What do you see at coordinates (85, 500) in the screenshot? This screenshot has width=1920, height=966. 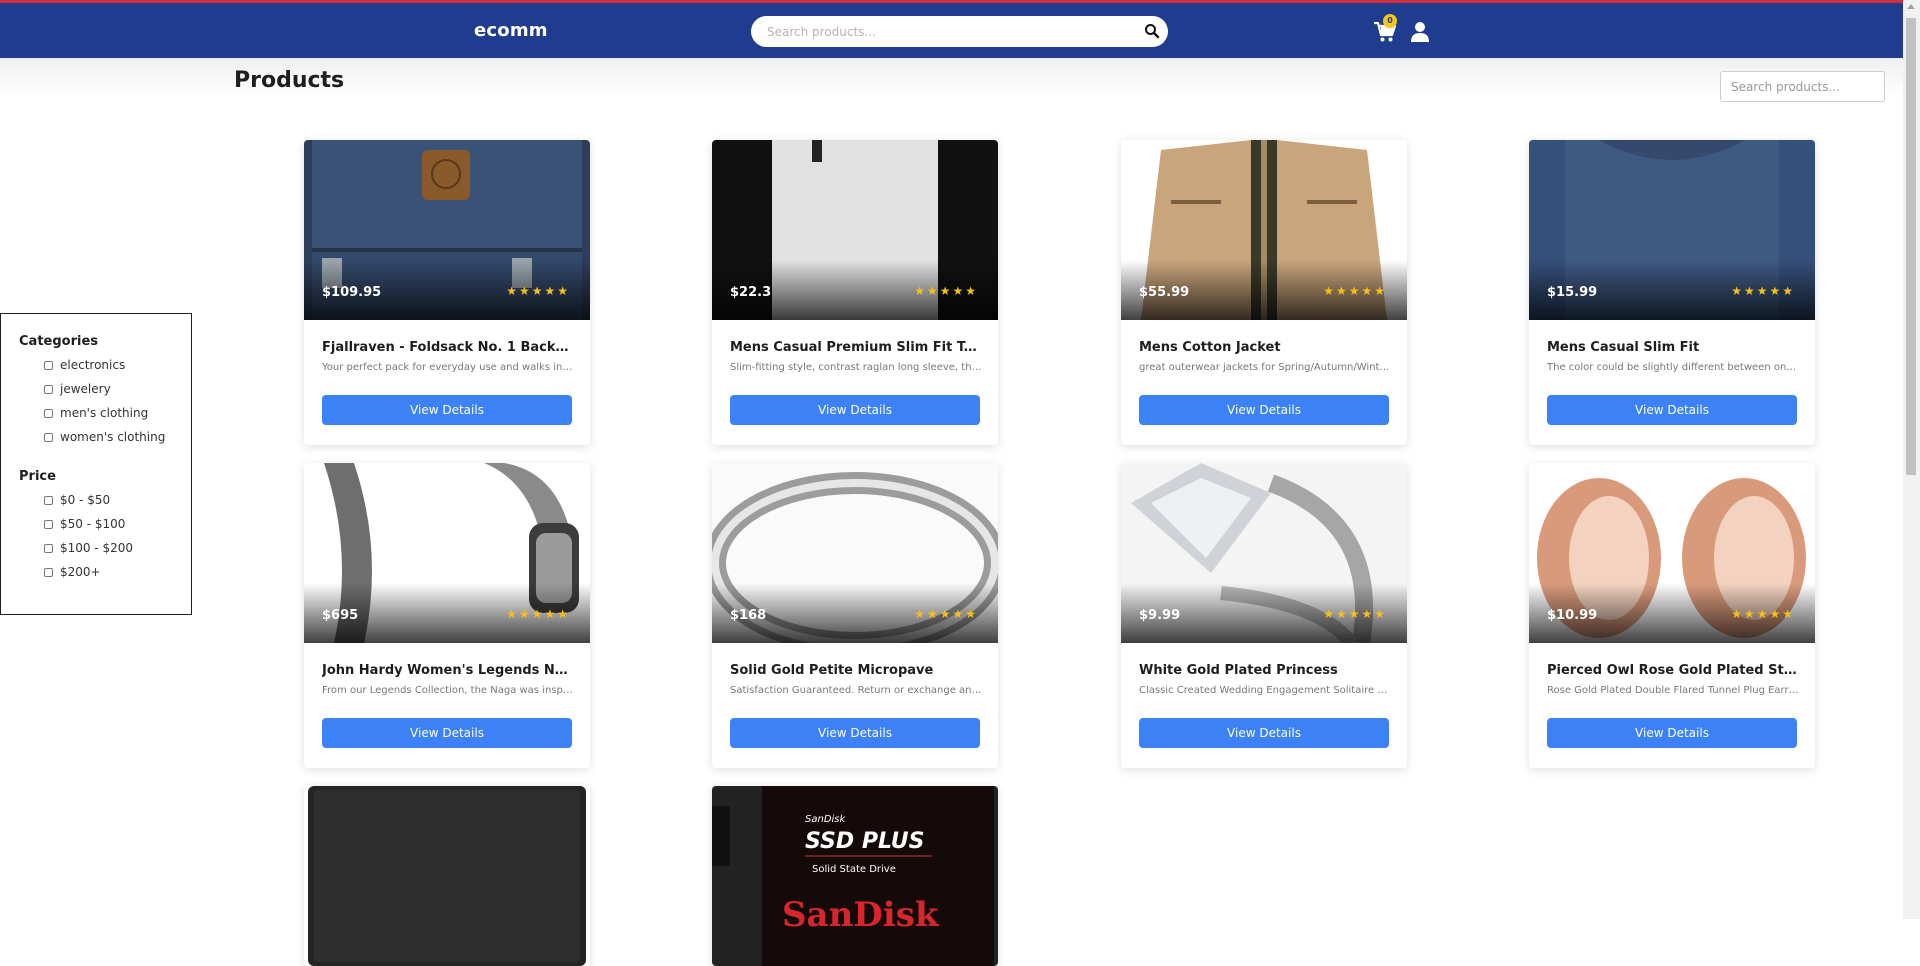 I see `filter-label: $0 - $50` at bounding box center [85, 500].